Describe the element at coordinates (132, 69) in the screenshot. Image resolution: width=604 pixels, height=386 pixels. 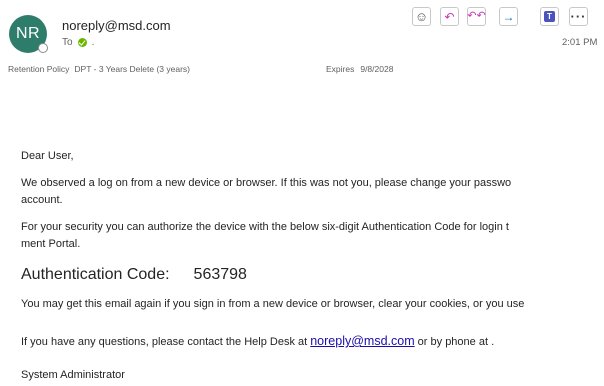
I see `retention-value: DPT - 3 Years Delete (3 years)` at that location.